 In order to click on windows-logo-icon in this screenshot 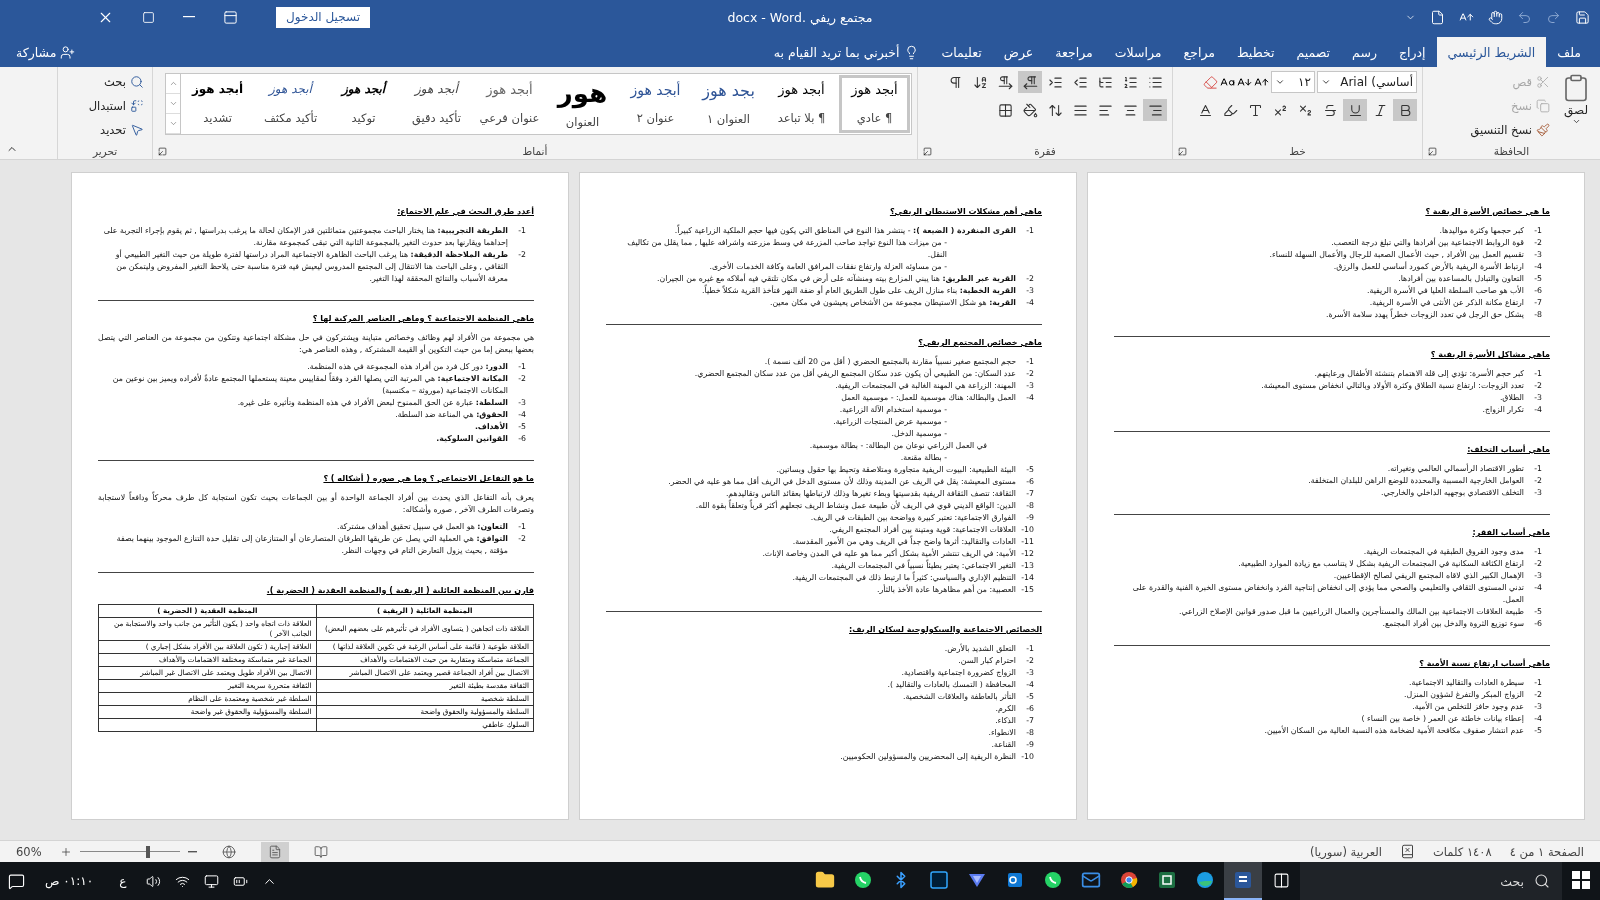, I will do `click(1581, 880)`.